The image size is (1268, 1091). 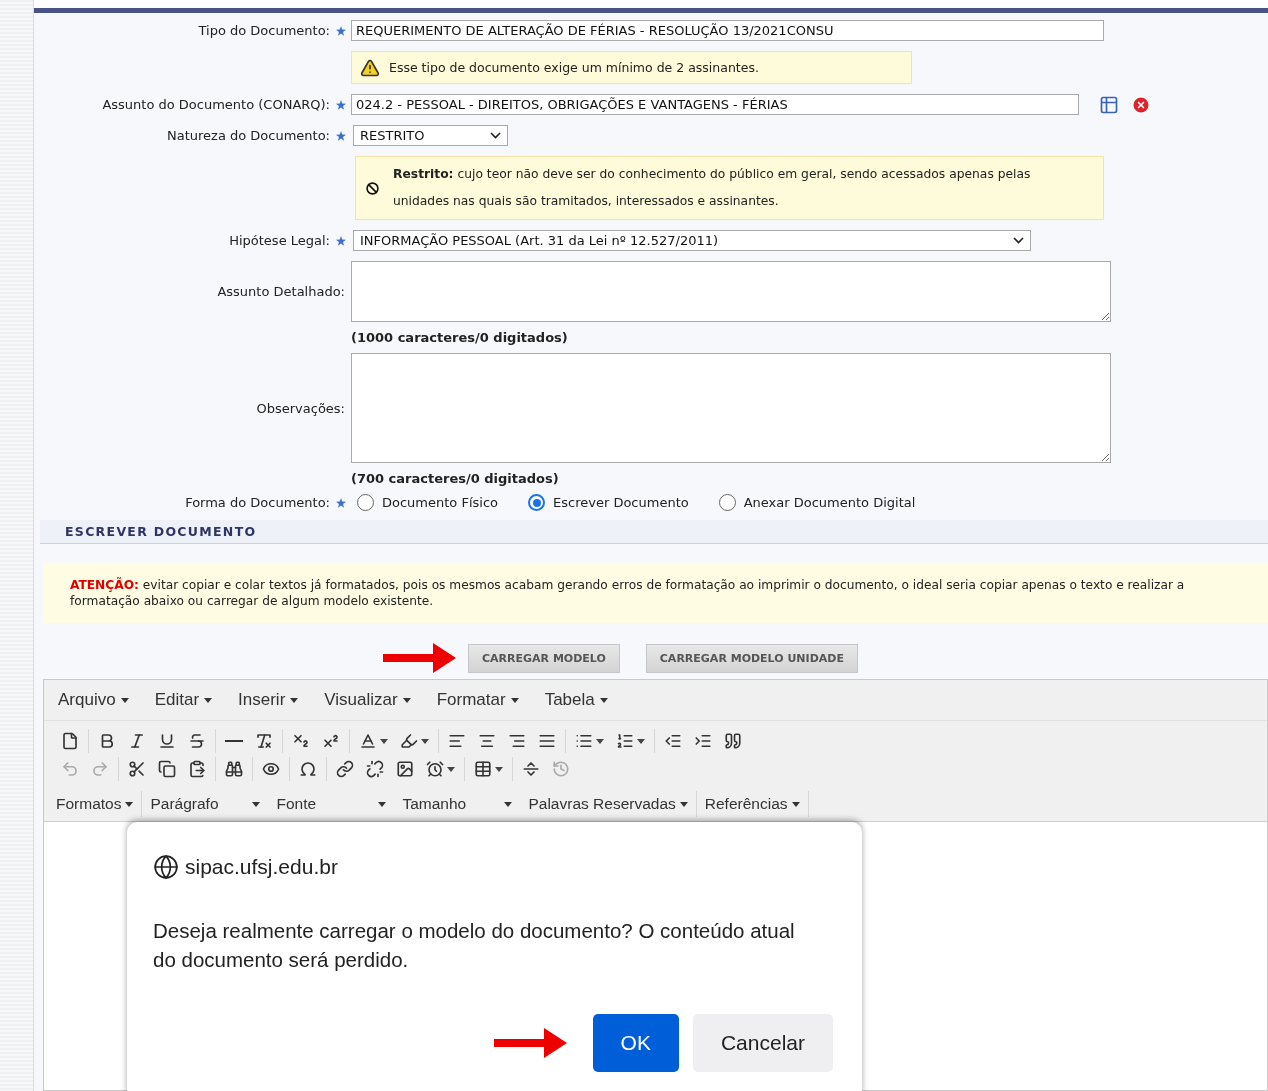 I want to click on format-dropdown: Formatos, so click(x=95, y=804).